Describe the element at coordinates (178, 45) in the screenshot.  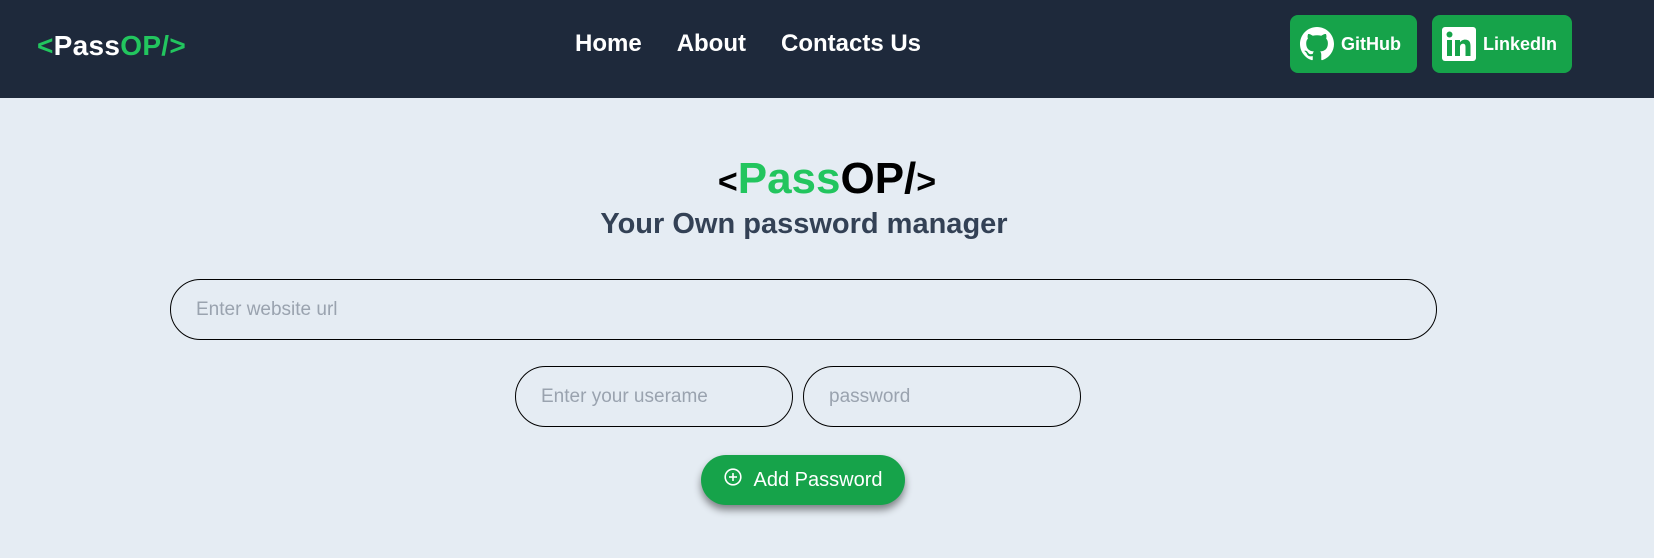
I see `logo-close-bracket: >` at that location.